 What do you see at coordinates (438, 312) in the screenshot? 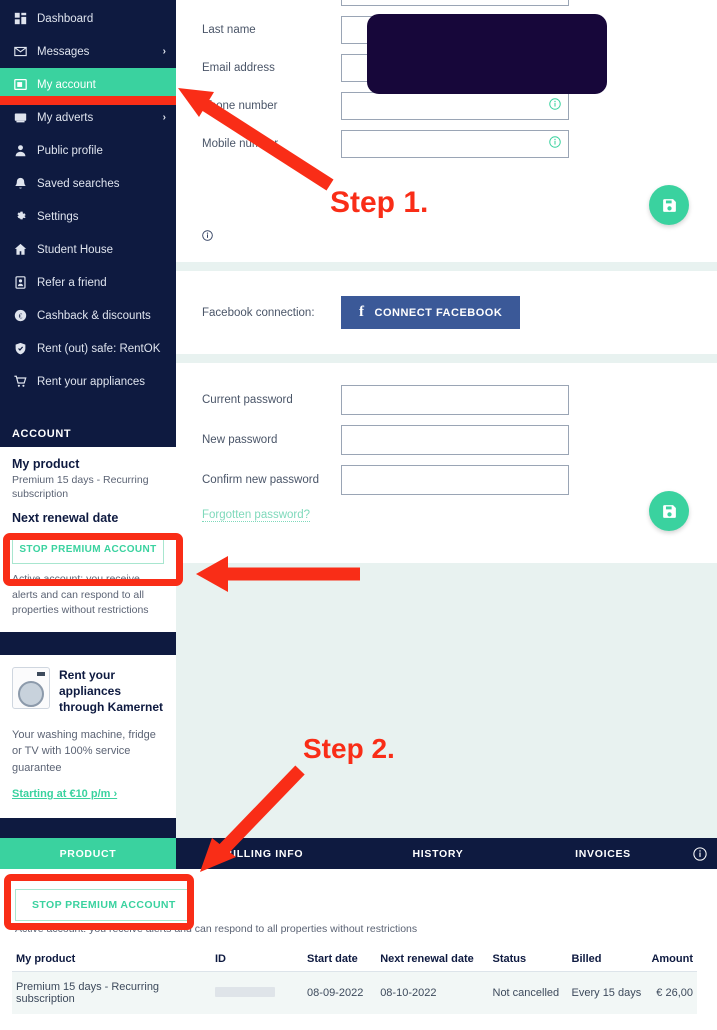
I see `connect-facebook-label: CONNECT FACEBOOK` at bounding box center [438, 312].